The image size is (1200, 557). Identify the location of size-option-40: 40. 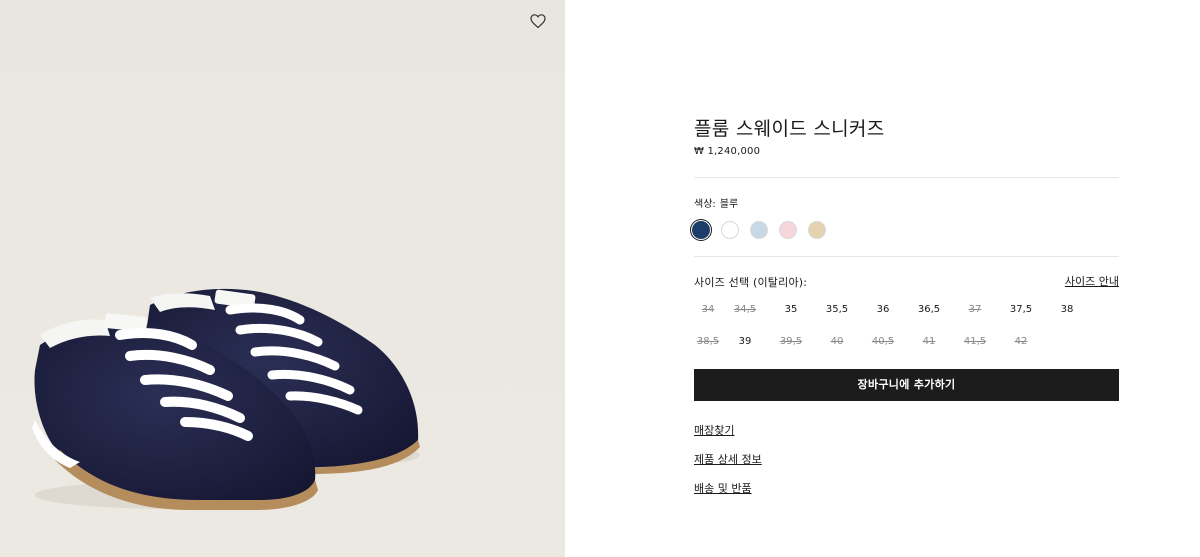
(837, 342).